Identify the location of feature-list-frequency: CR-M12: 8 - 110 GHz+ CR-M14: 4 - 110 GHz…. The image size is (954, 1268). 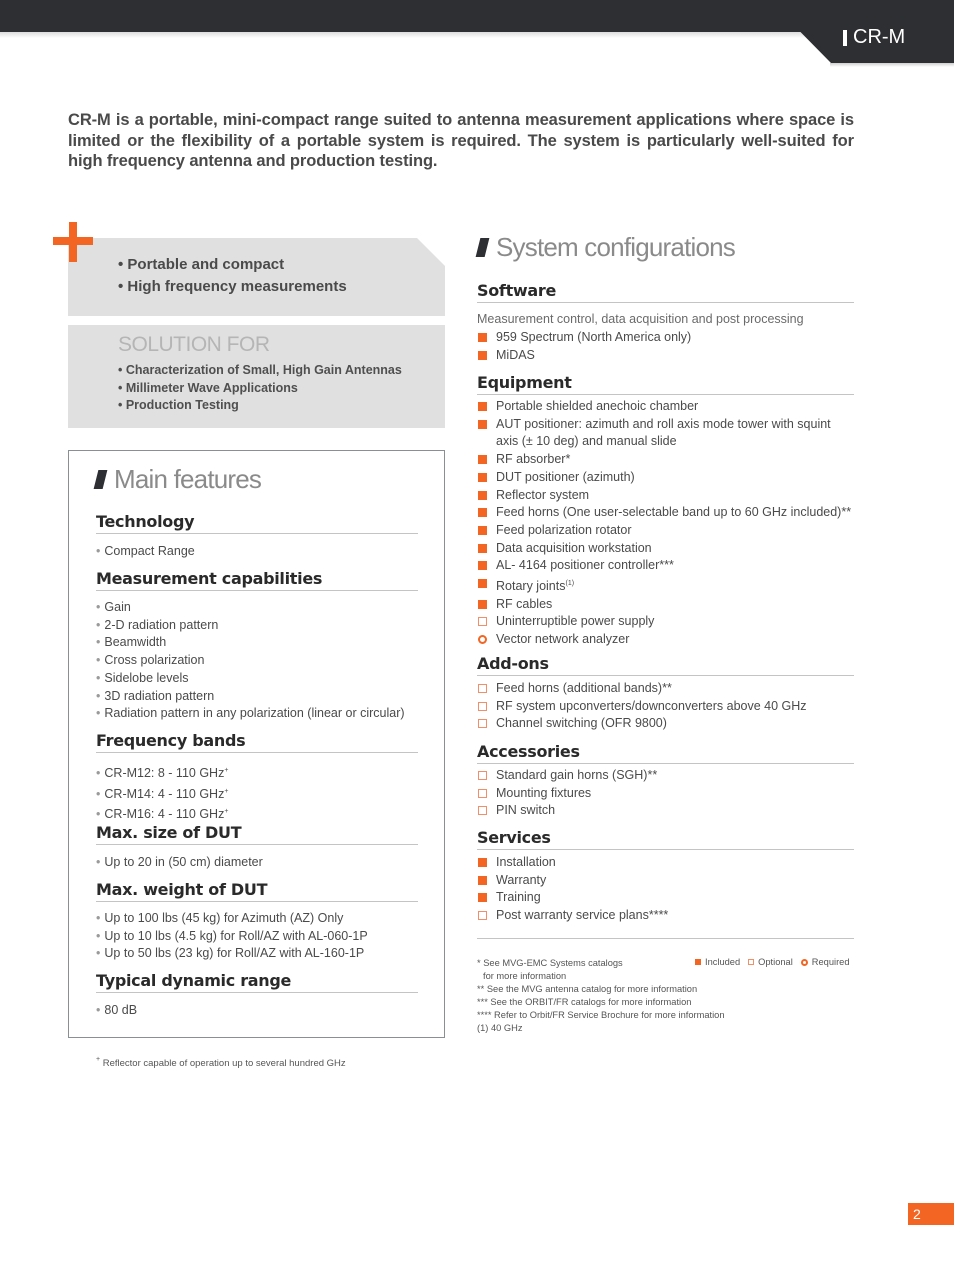
(162, 793).